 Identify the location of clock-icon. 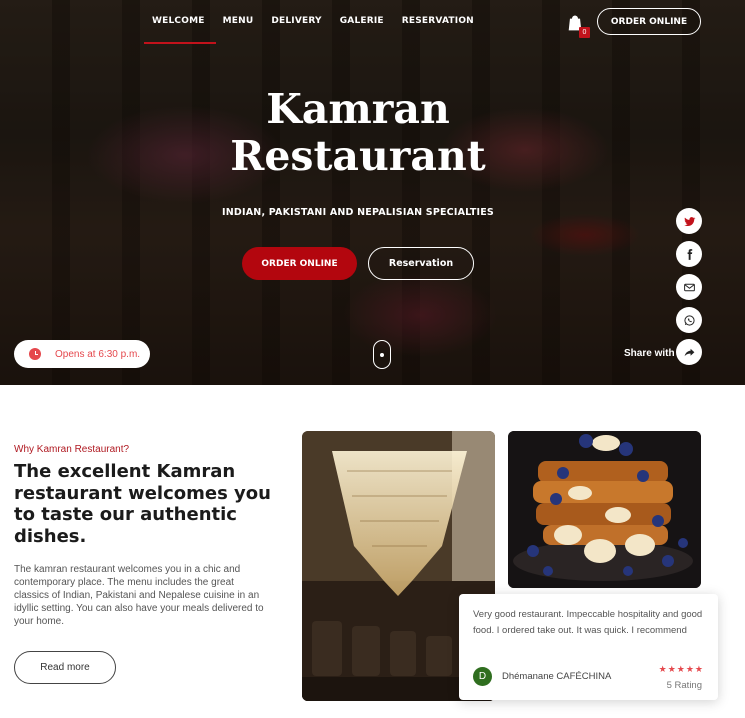
(35, 354).